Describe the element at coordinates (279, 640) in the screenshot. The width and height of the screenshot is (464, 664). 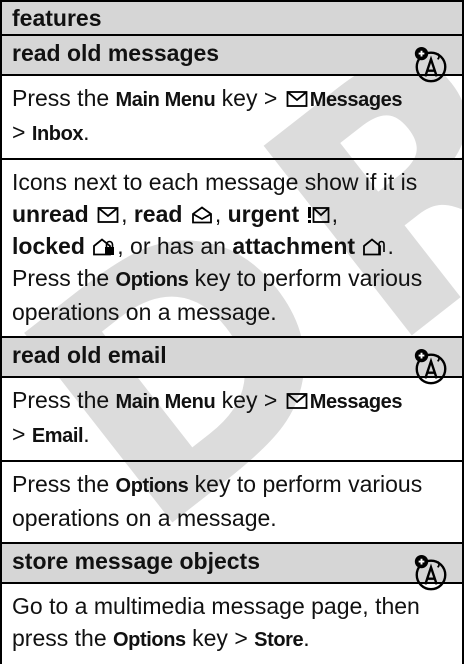
I see `key-store: Store` at that location.